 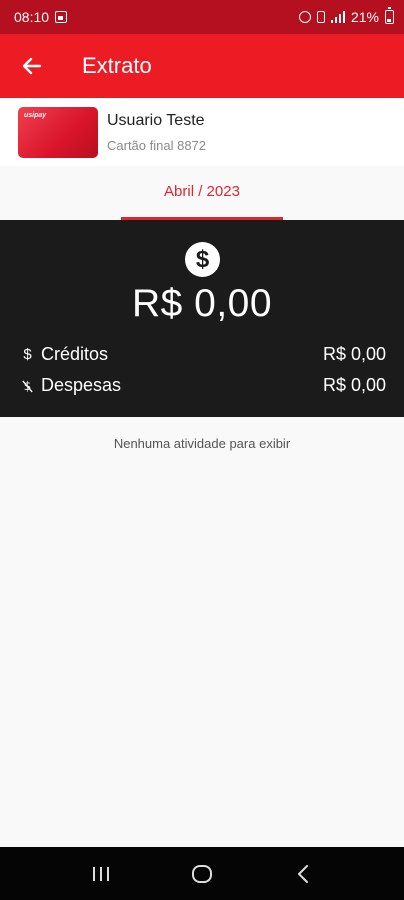 I want to click on gallery-notification-icon, so click(x=61, y=17).